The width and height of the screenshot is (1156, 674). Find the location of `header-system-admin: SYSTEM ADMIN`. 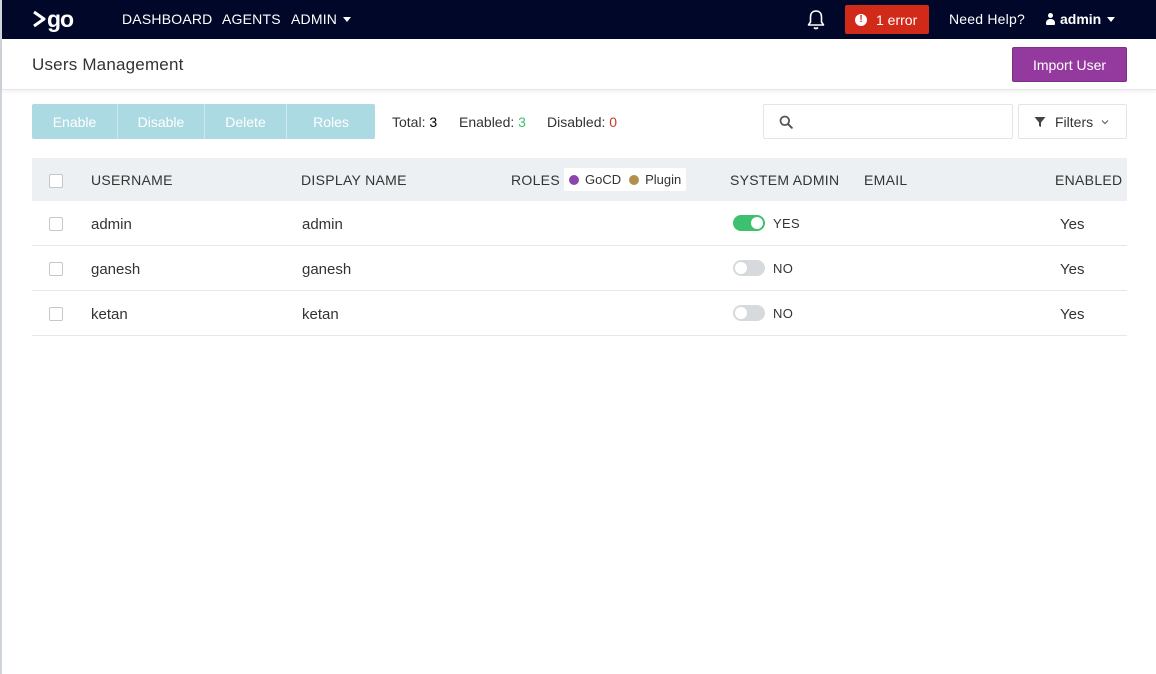

header-system-admin: SYSTEM ADMIN is located at coordinates (784, 180).